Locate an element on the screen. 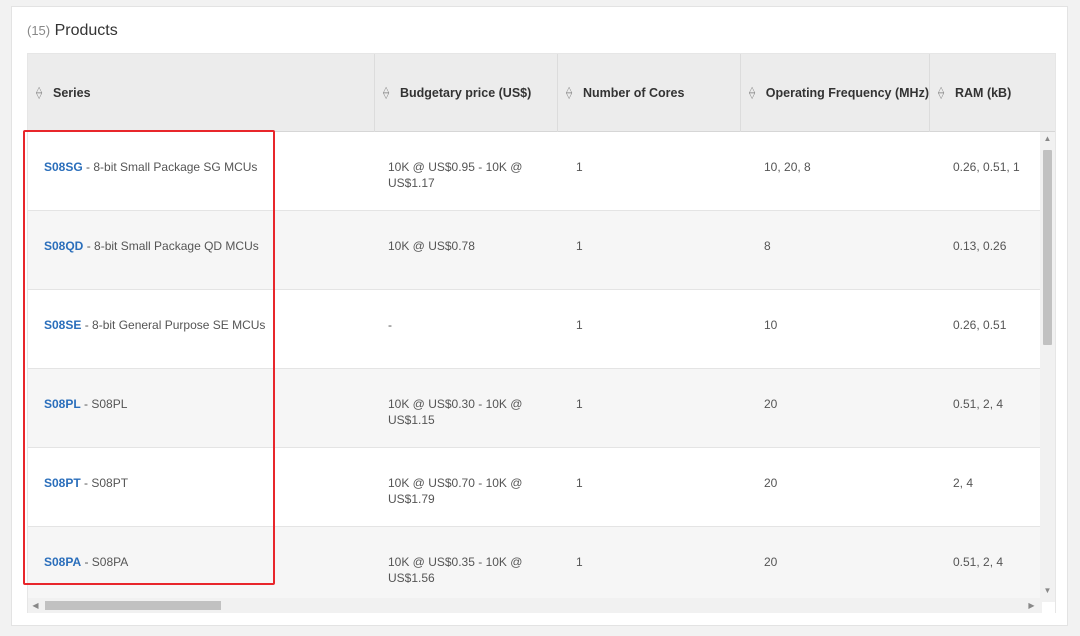 This screenshot has width=1080, height=636. horizontal-scrollbar: ◀ ▶ is located at coordinates (535, 605).